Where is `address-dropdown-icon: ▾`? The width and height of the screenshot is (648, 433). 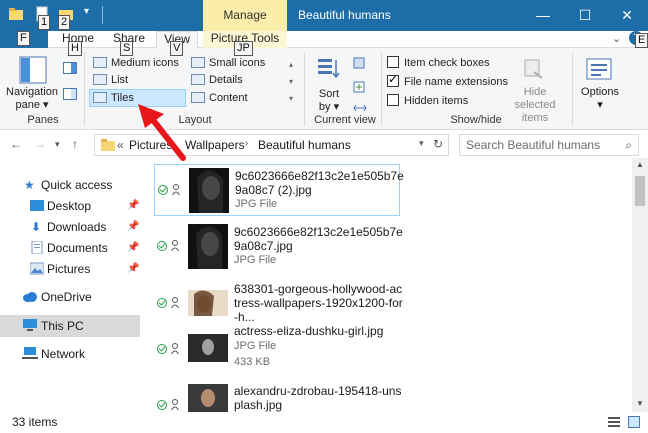
address-dropdown-icon: ▾ is located at coordinates (421, 143).